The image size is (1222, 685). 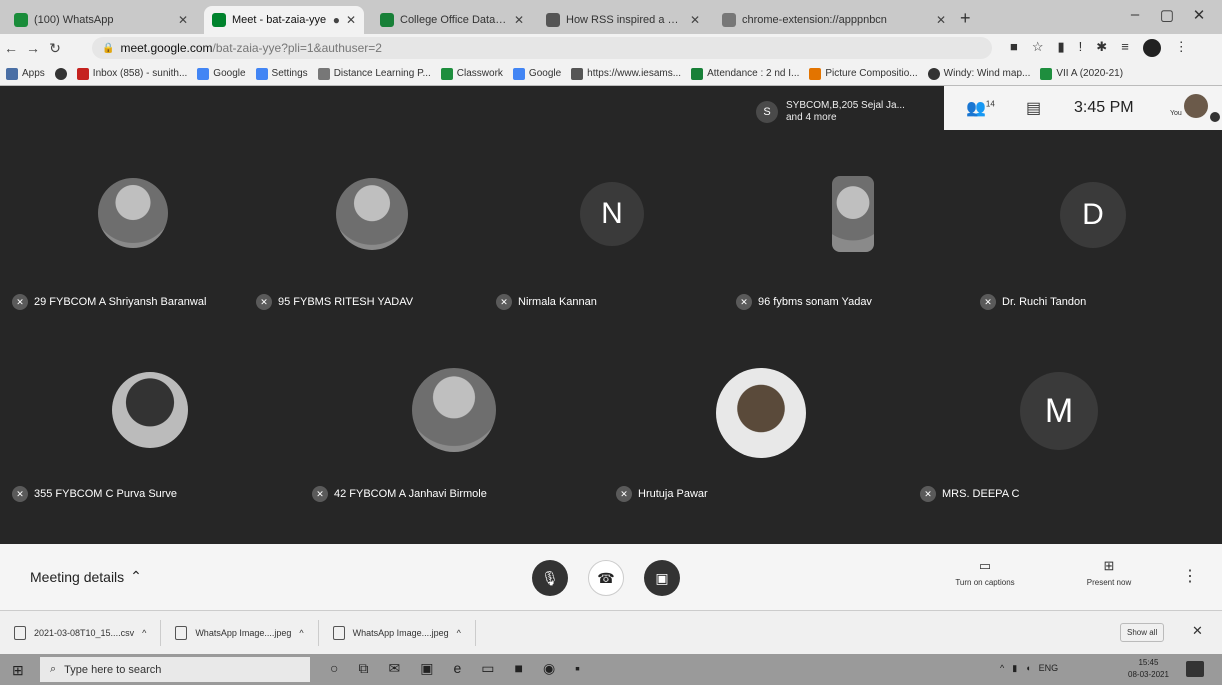 I want to click on close-window-button: ✕, so click(x=1199, y=15).